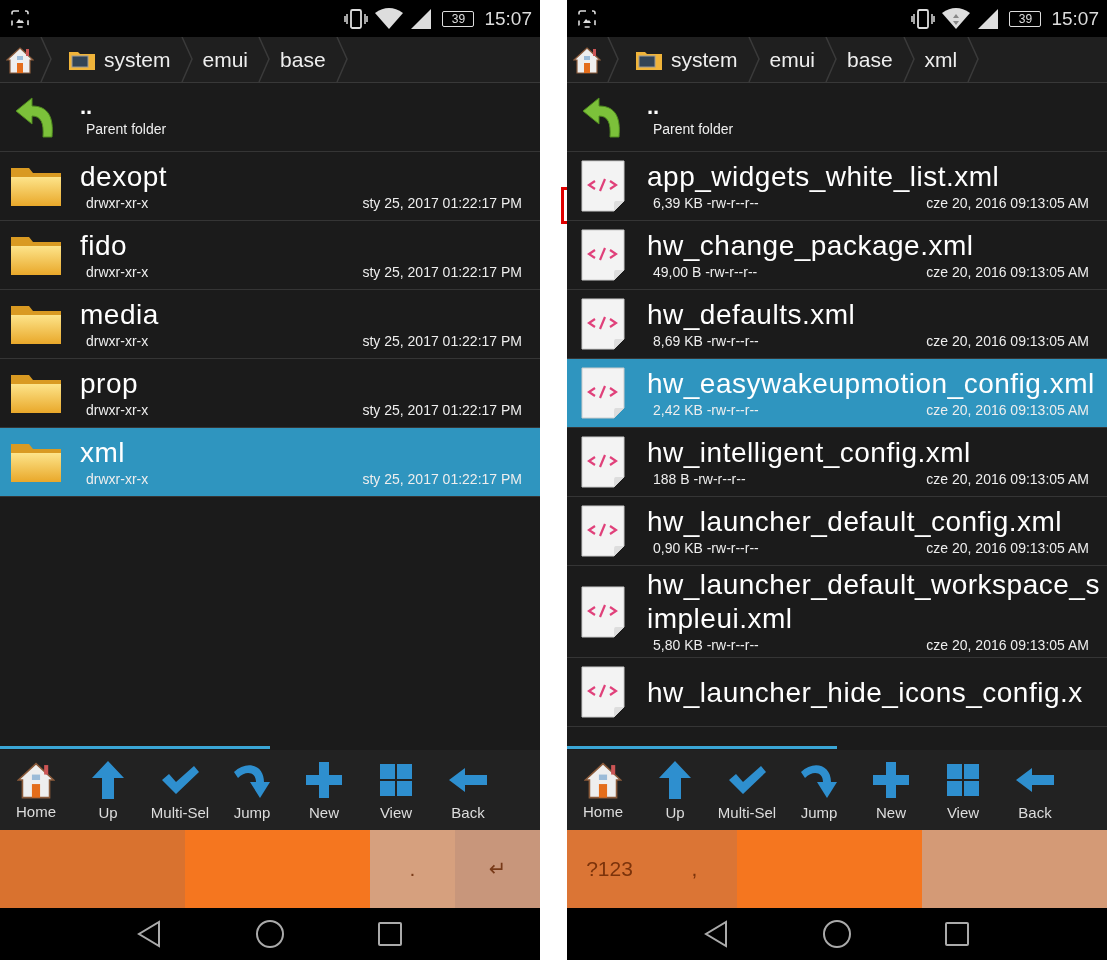 The image size is (1107, 960). I want to click on file-name: hw_defaults.xml, so click(752, 314).